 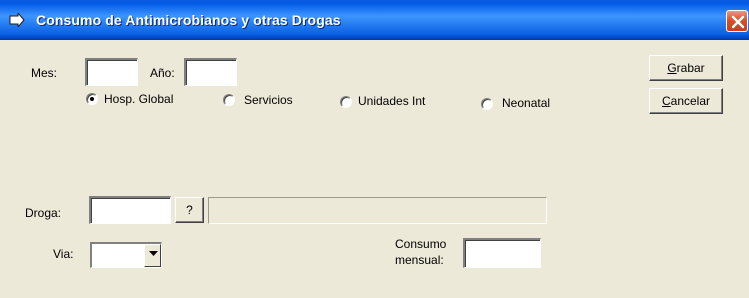 I want to click on close-x-icon, so click(x=738, y=22).